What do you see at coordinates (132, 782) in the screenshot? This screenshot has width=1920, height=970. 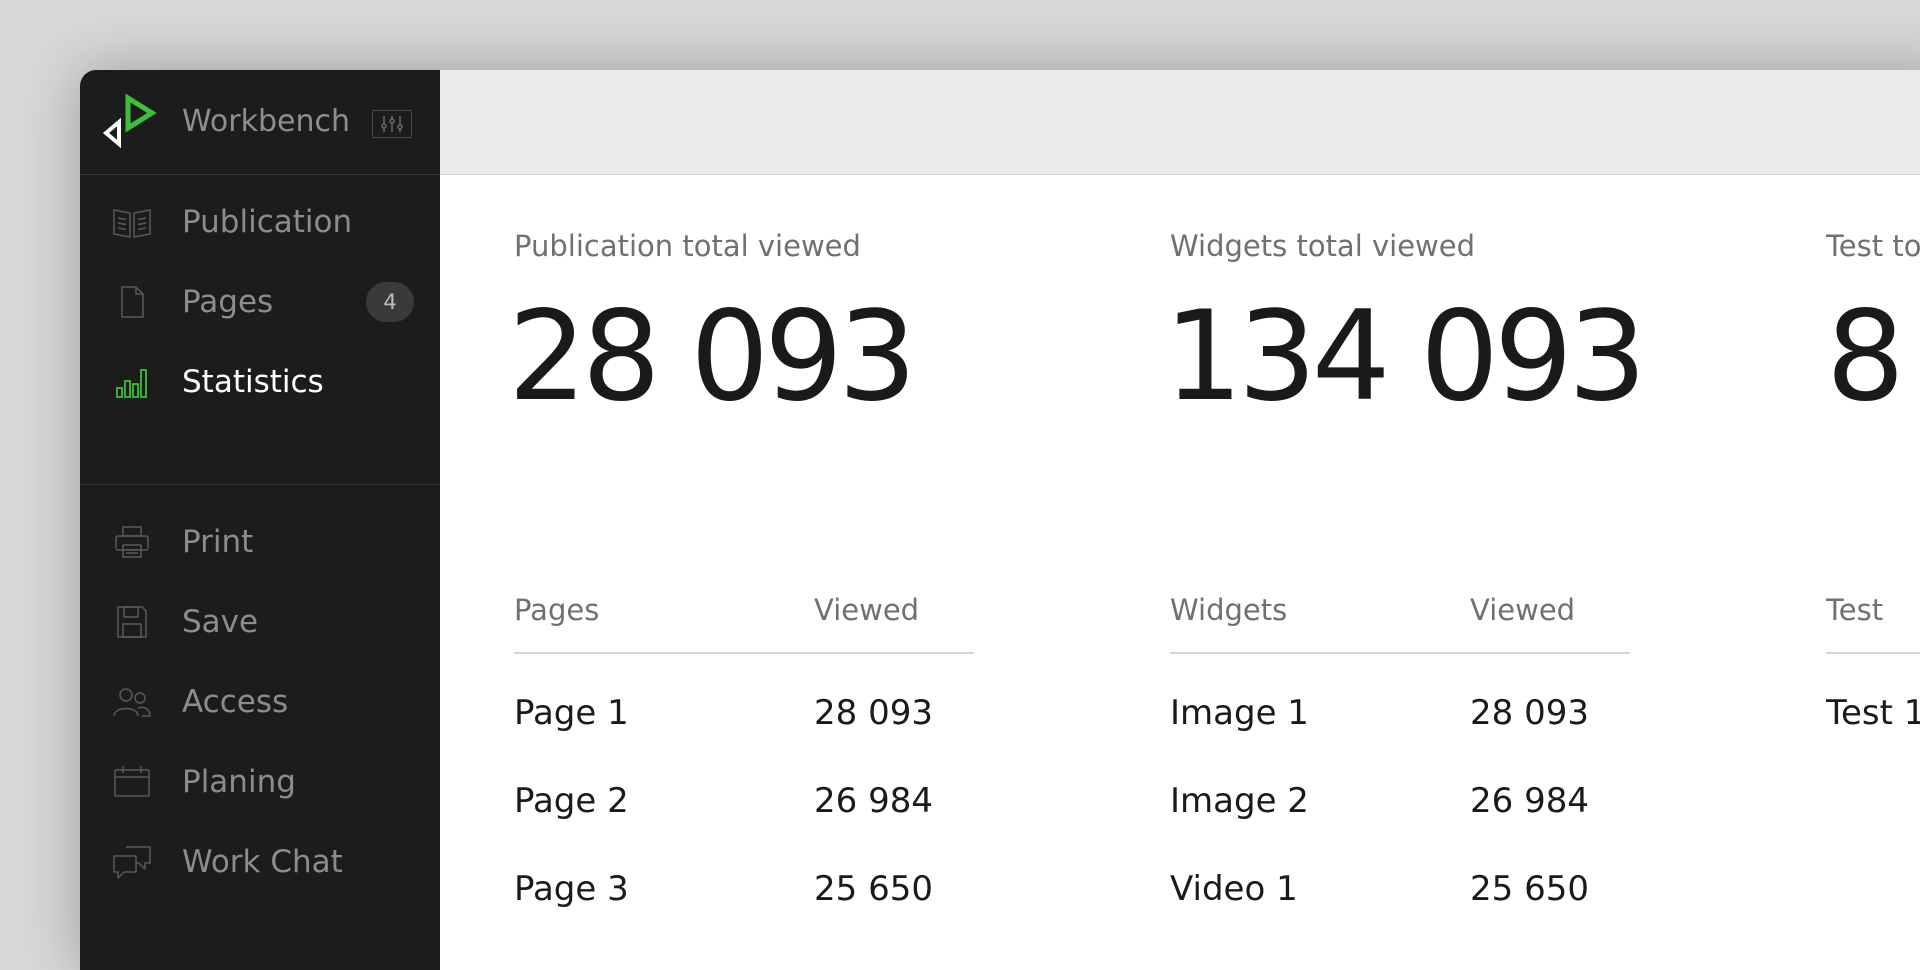 I see `calendar-icon` at bounding box center [132, 782].